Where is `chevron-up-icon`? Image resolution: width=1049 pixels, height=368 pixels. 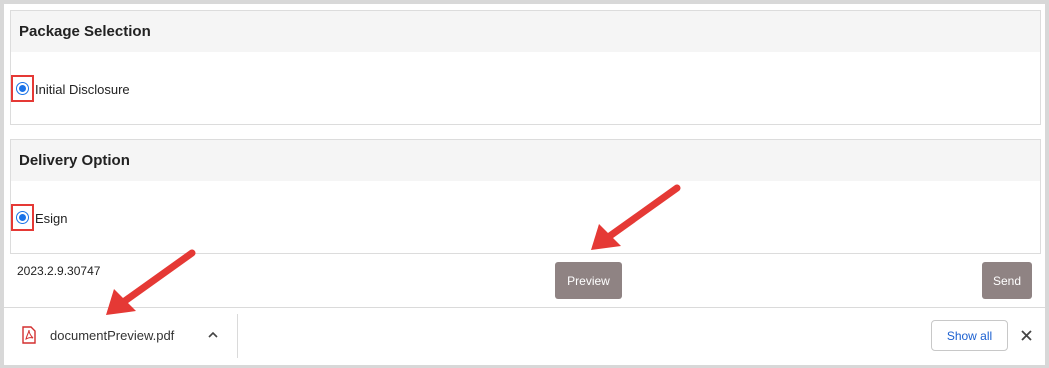
chevron-up-icon is located at coordinates (213, 335).